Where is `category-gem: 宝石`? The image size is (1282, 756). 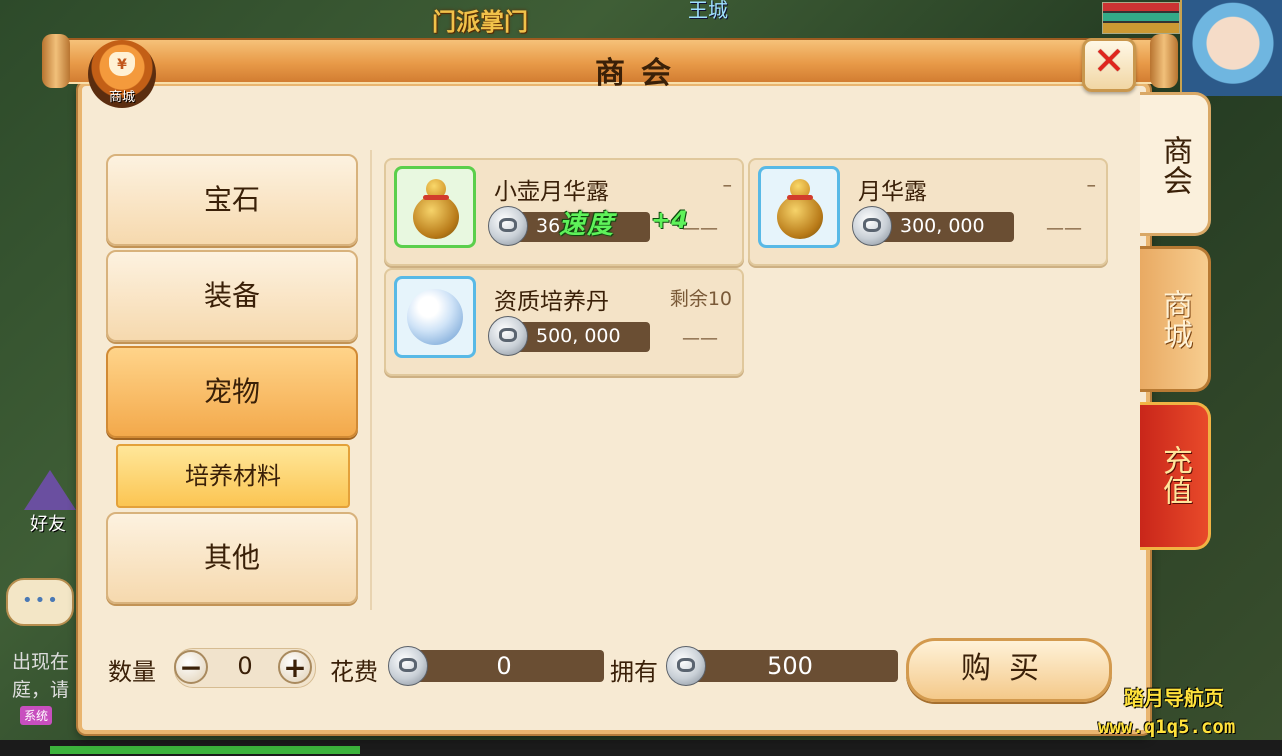 category-gem: 宝石 is located at coordinates (232, 200).